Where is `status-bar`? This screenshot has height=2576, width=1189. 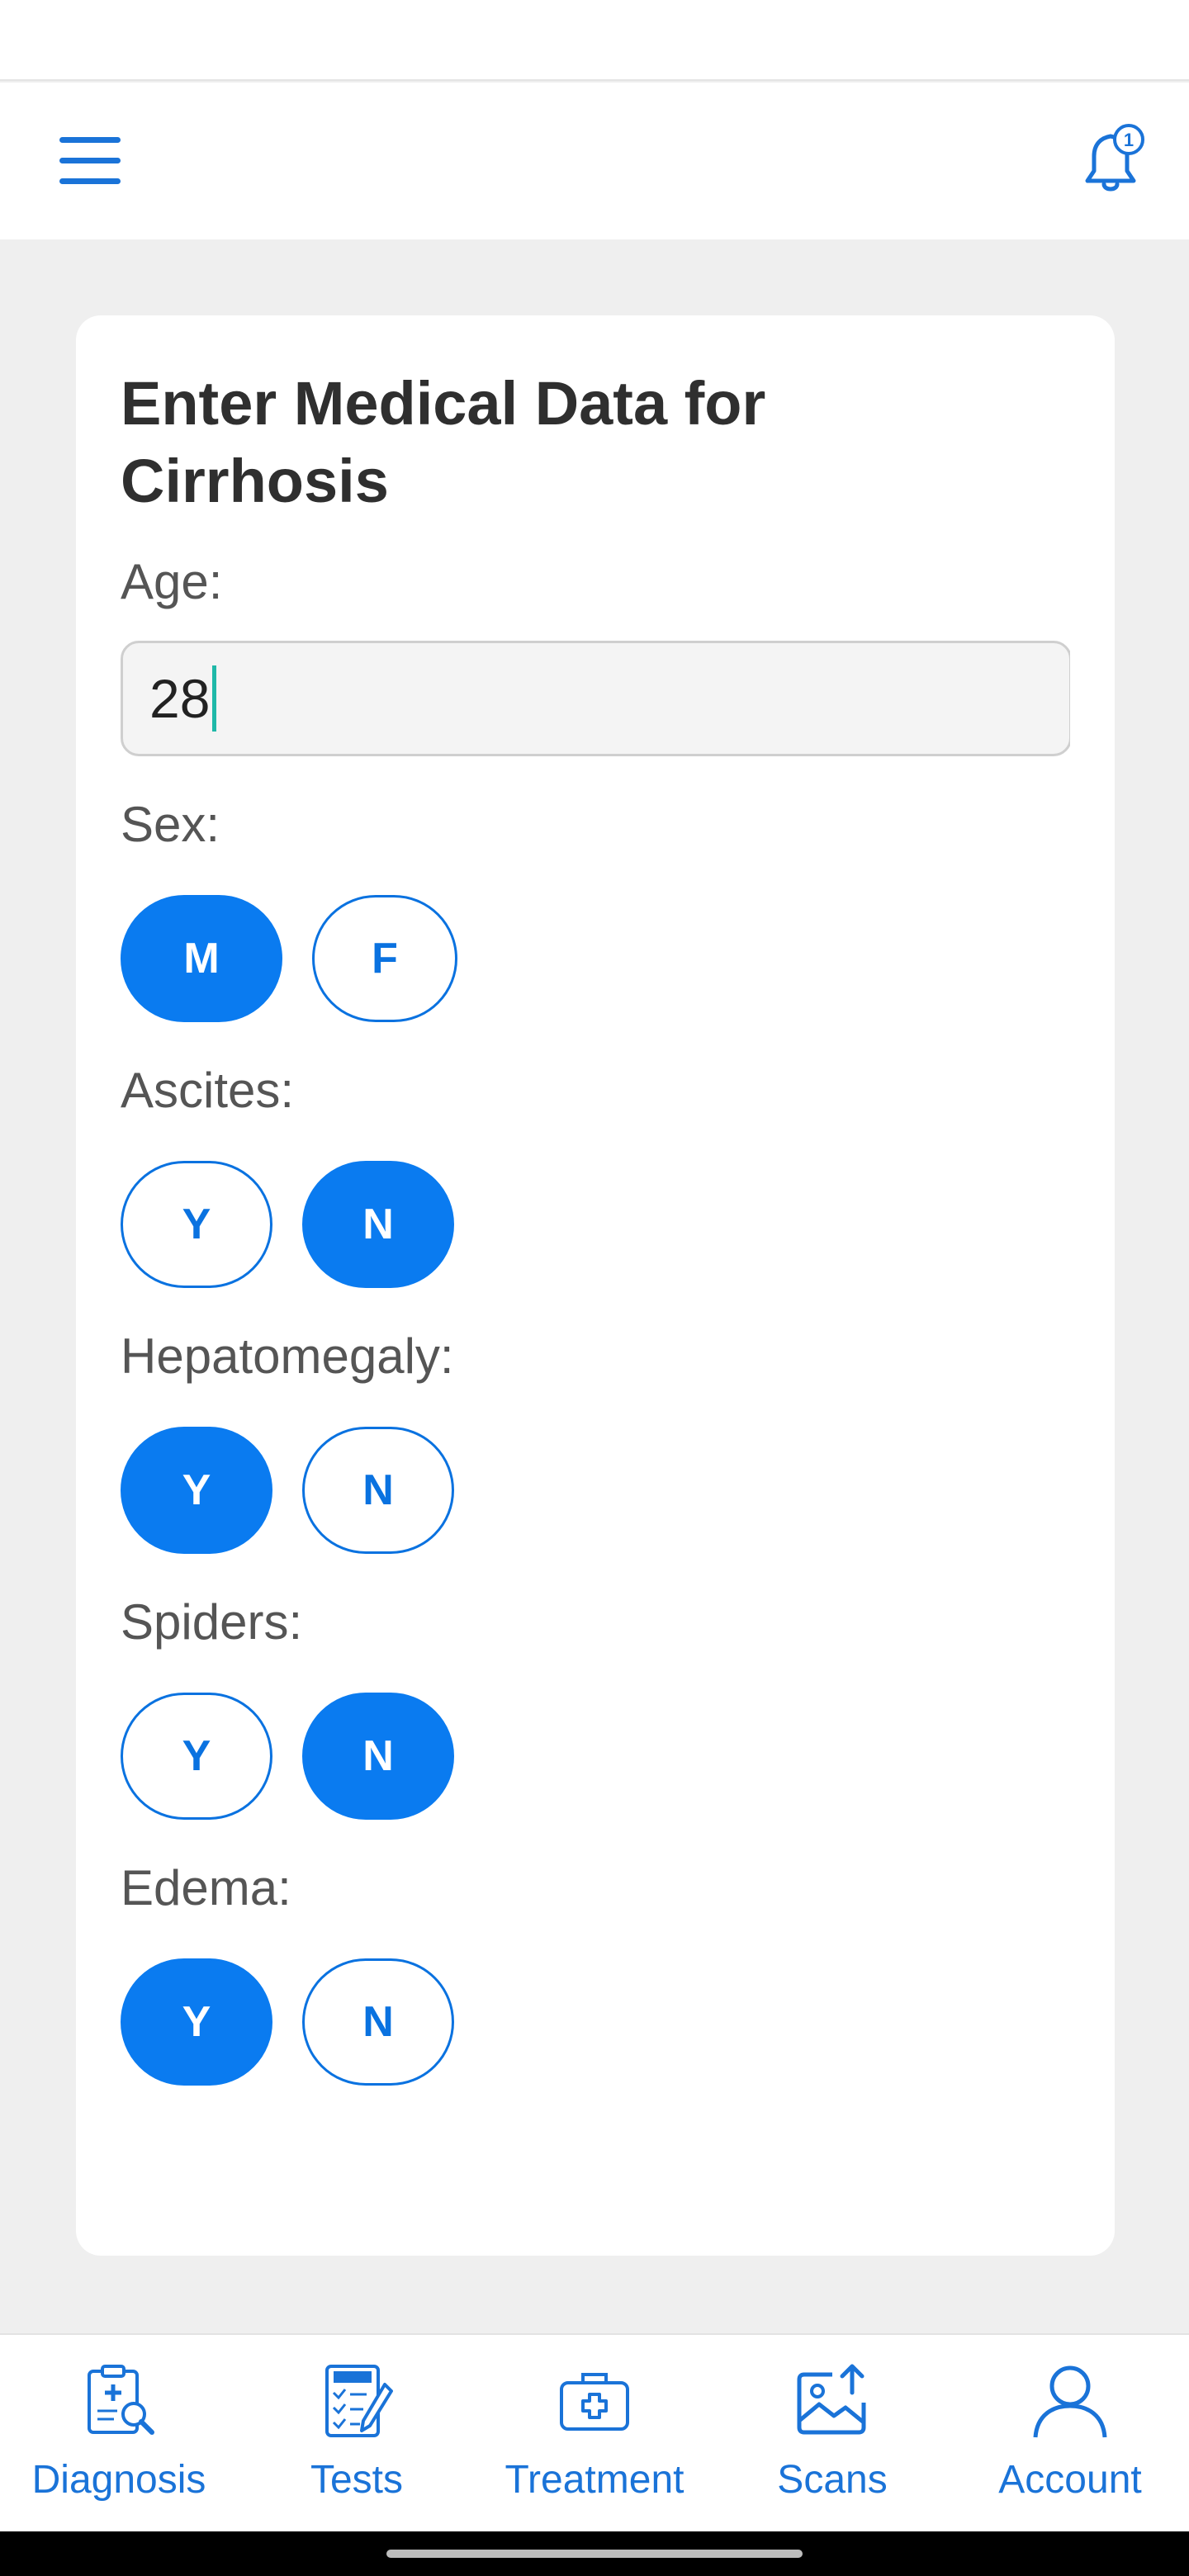 status-bar is located at coordinates (594, 40).